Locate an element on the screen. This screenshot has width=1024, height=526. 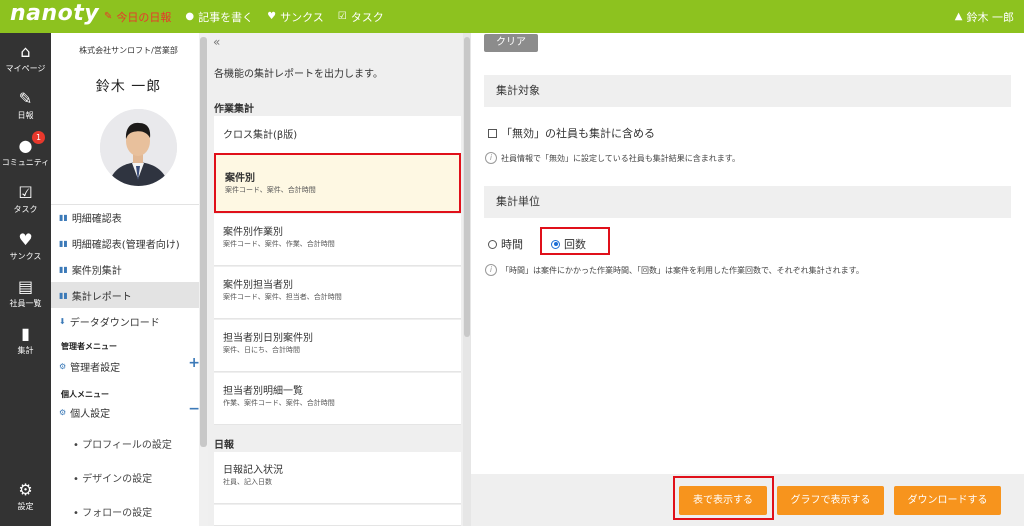
rail-report-label: 日報 is located at coordinates (25, 115).